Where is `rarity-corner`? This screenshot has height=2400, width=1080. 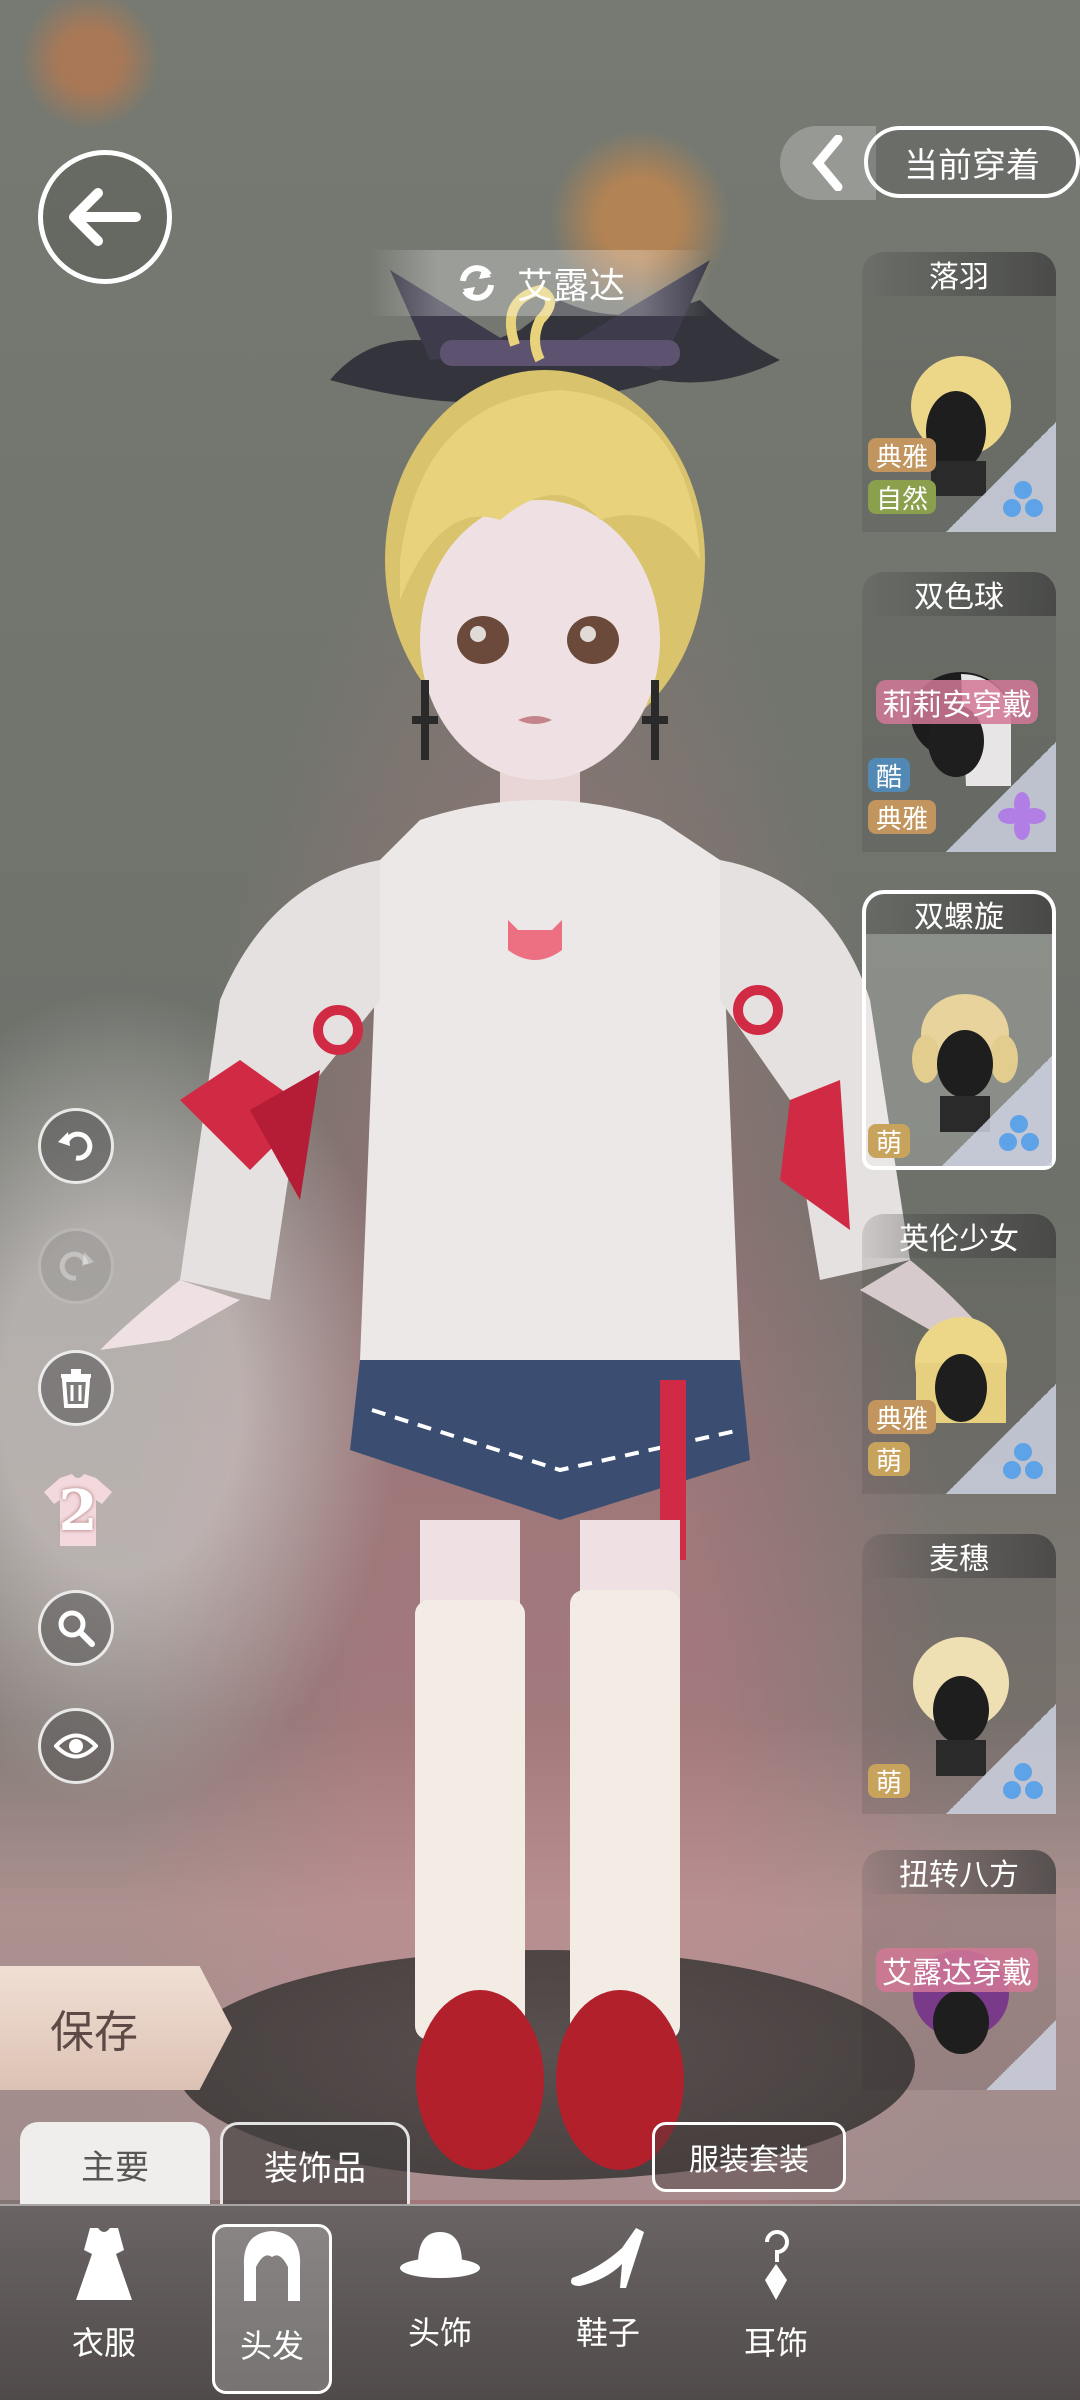
rarity-corner is located at coordinates (1021, 2055).